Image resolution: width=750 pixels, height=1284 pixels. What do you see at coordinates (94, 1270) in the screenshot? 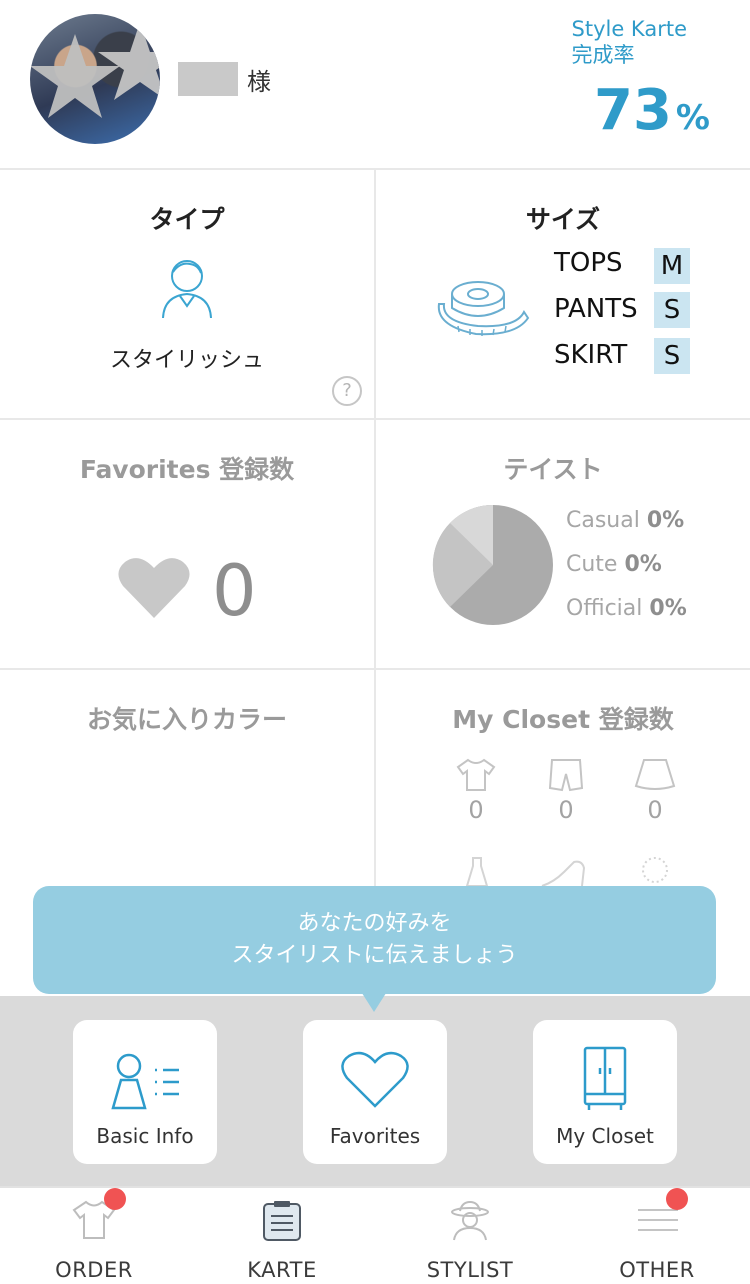
I see `tab-order-label: ORDER` at bounding box center [94, 1270].